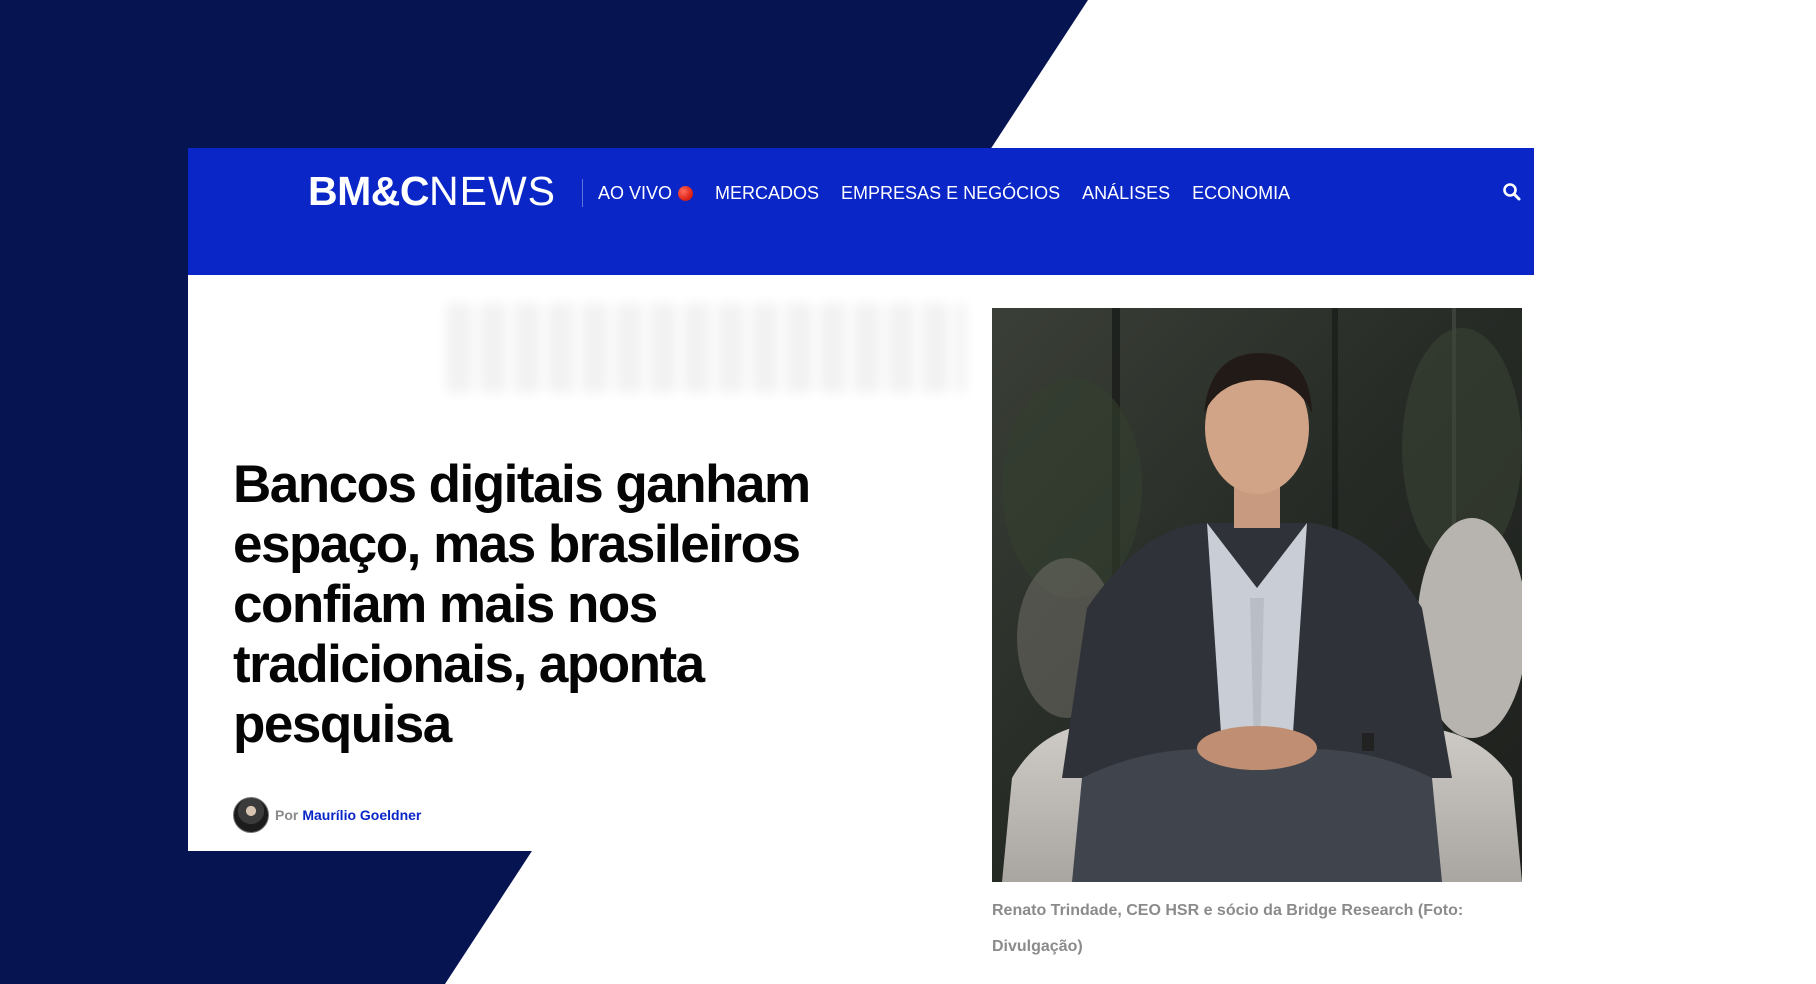 Image resolution: width=1816 pixels, height=984 pixels. Describe the element at coordinates (706, 348) in the screenshot. I see `faded-background-text` at that location.